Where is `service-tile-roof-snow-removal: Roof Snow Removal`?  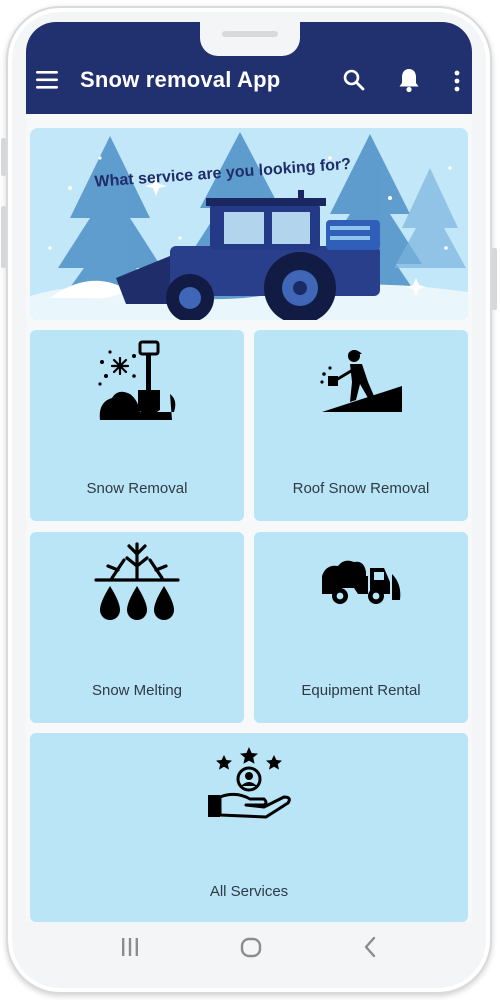 service-tile-roof-snow-removal: Roof Snow Removal is located at coordinates (361, 425).